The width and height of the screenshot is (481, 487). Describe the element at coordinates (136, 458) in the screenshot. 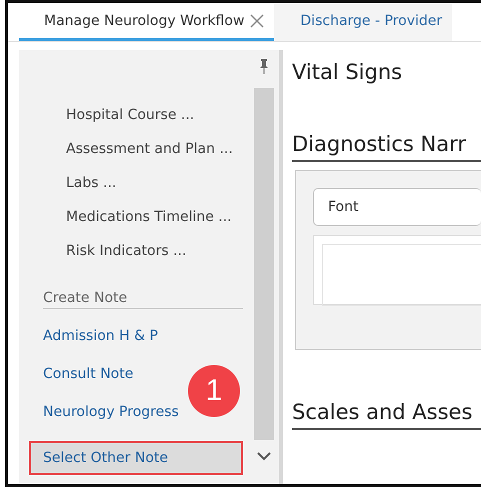

I see `note-link: Select Other Note` at that location.